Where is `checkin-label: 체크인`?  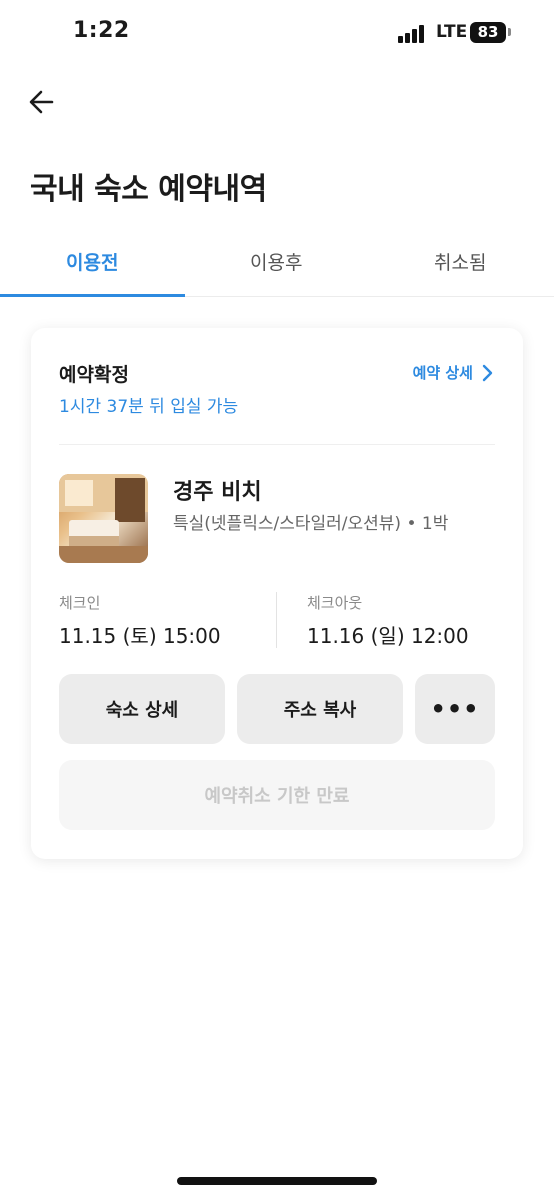 checkin-label: 체크인 is located at coordinates (80, 603).